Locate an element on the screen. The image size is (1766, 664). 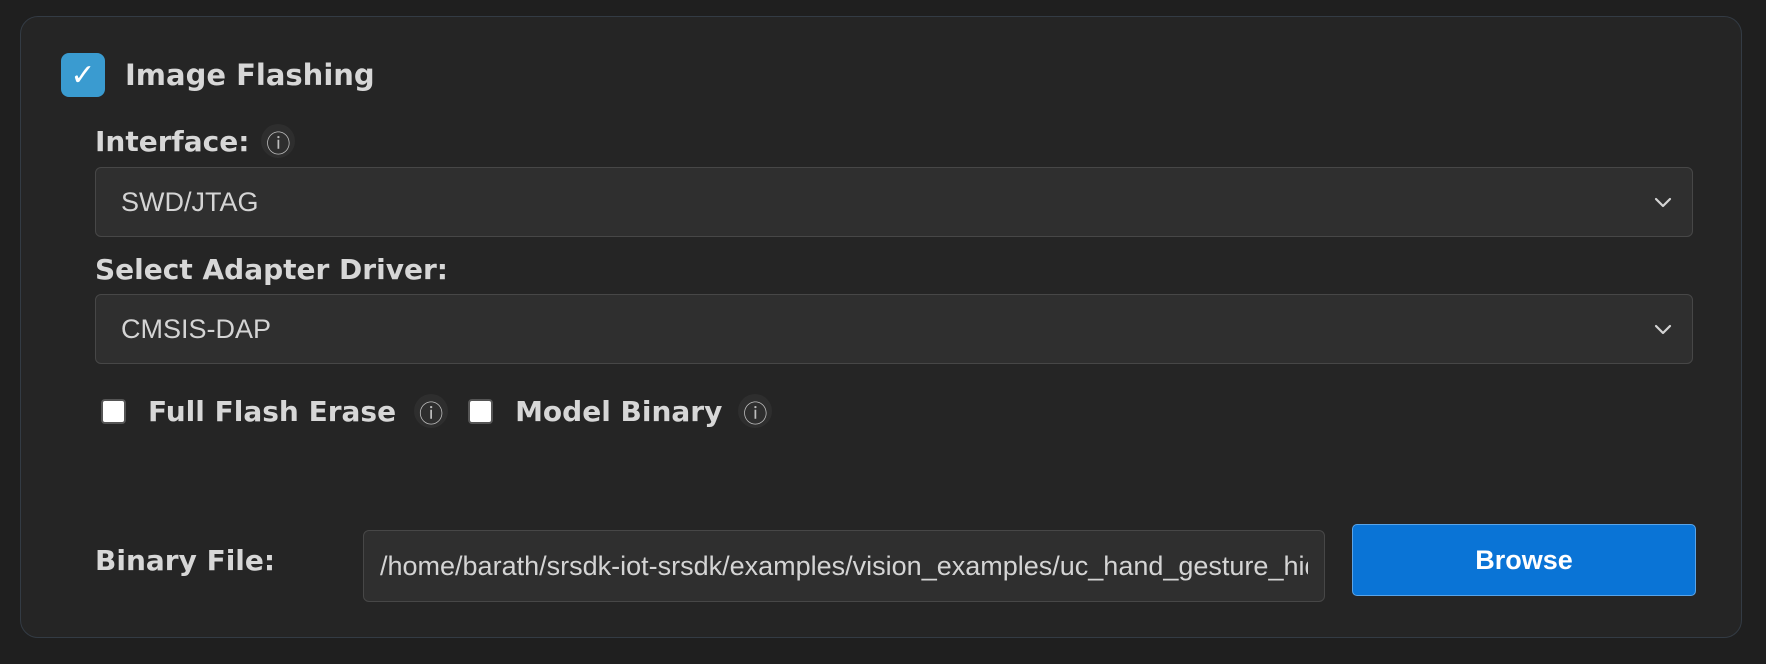
binary-file-path-input is located at coordinates (844, 566).